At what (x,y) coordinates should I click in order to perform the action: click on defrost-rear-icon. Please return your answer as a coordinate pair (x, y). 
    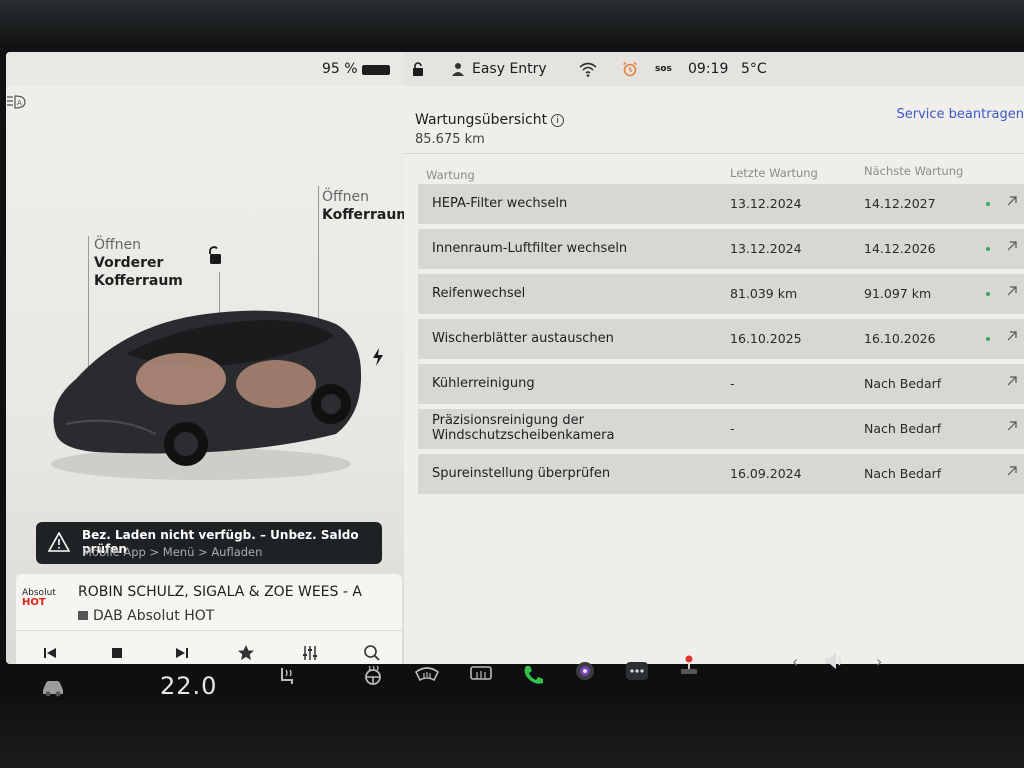
    Looking at the image, I should click on (481, 675).